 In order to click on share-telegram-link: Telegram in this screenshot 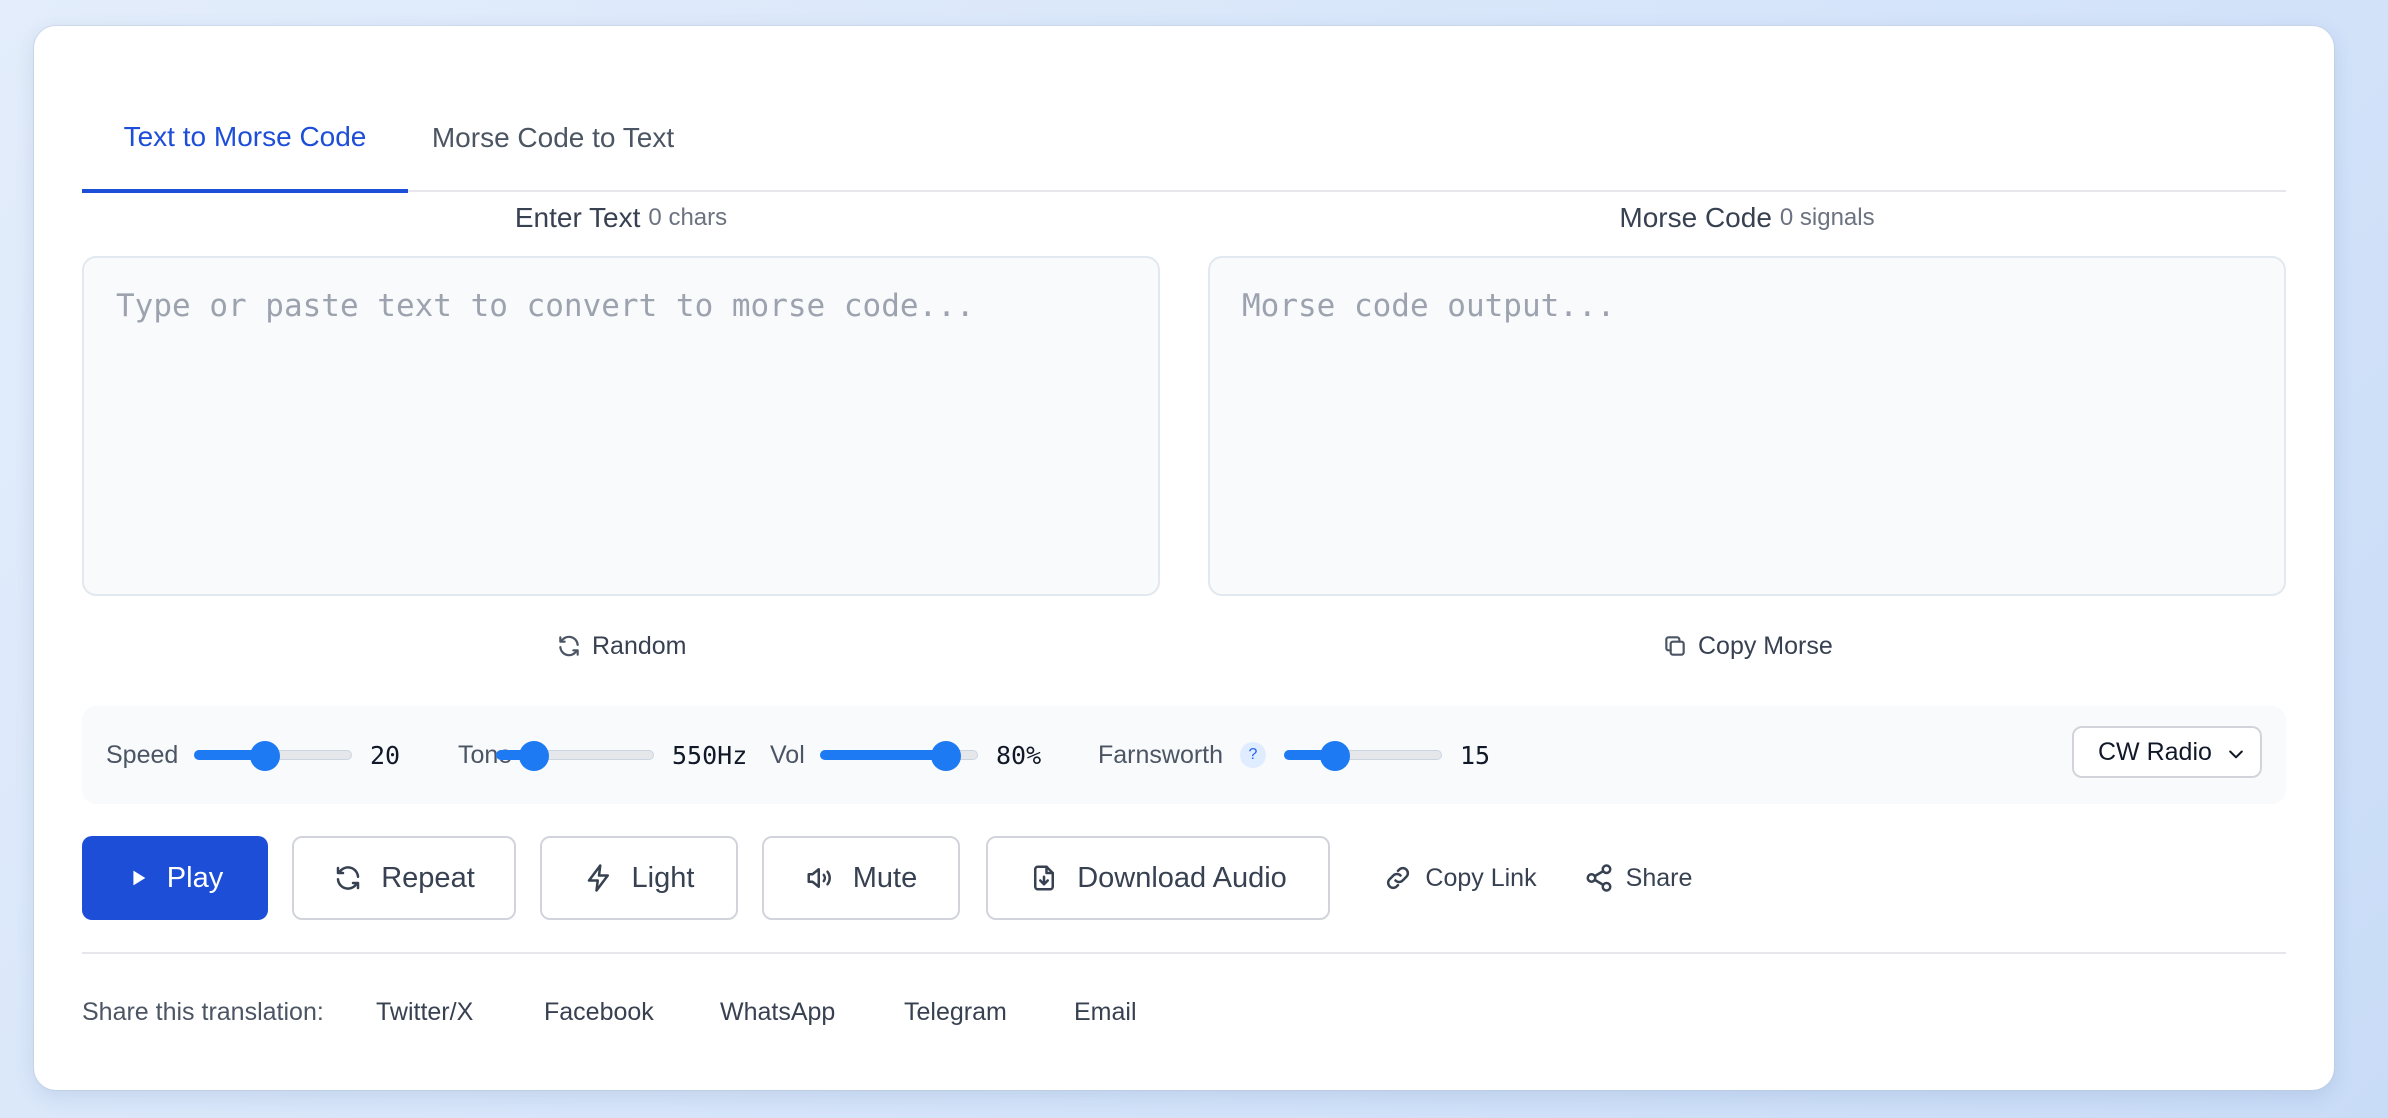, I will do `click(955, 1012)`.